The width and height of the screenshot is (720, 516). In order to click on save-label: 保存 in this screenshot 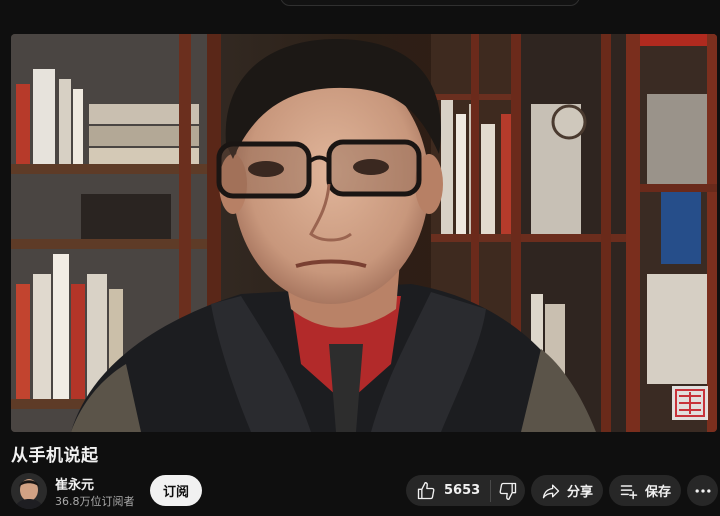, I will do `click(657, 492)`.